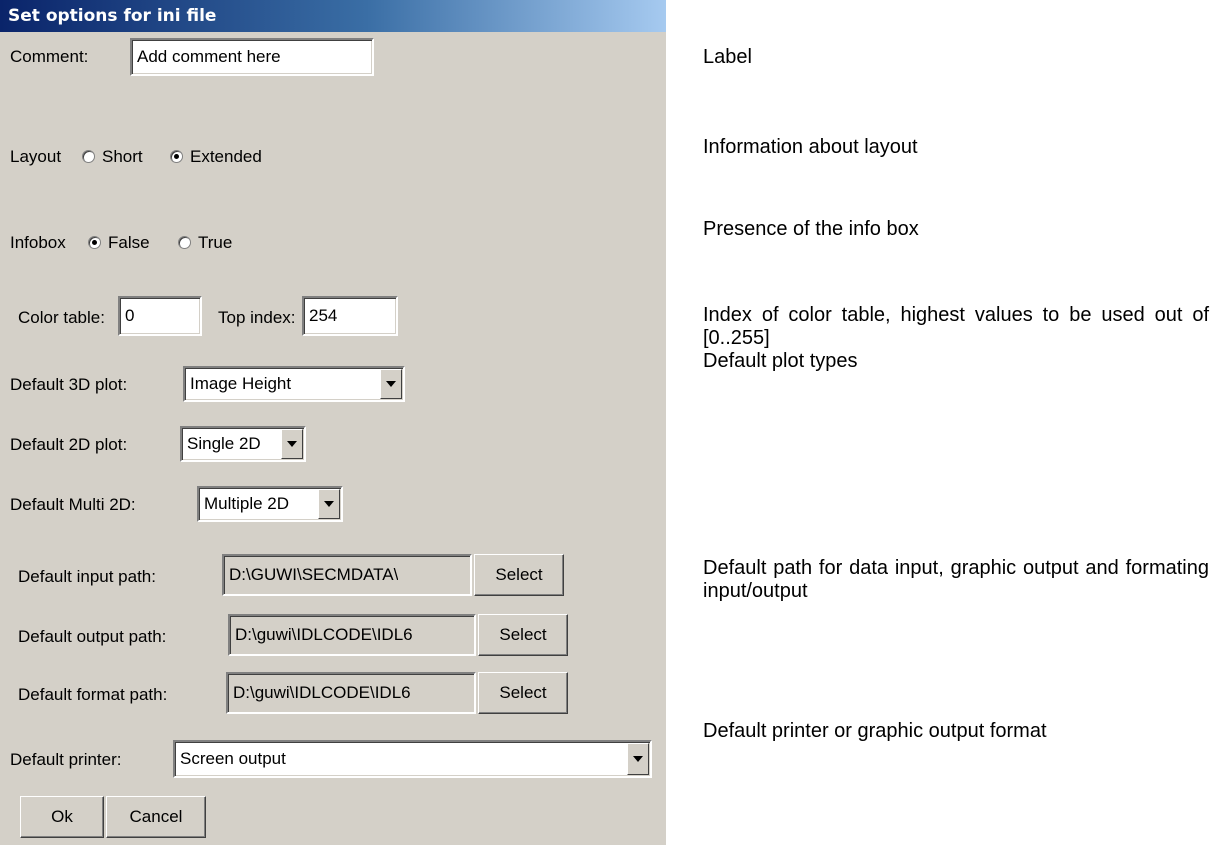  I want to click on window-title: Set options for ini file, so click(333, 16).